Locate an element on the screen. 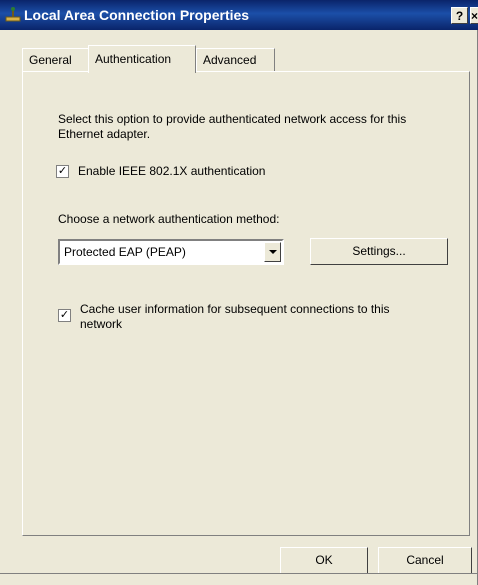 This screenshot has height=585, width=478. help-button: ? is located at coordinates (459, 15).